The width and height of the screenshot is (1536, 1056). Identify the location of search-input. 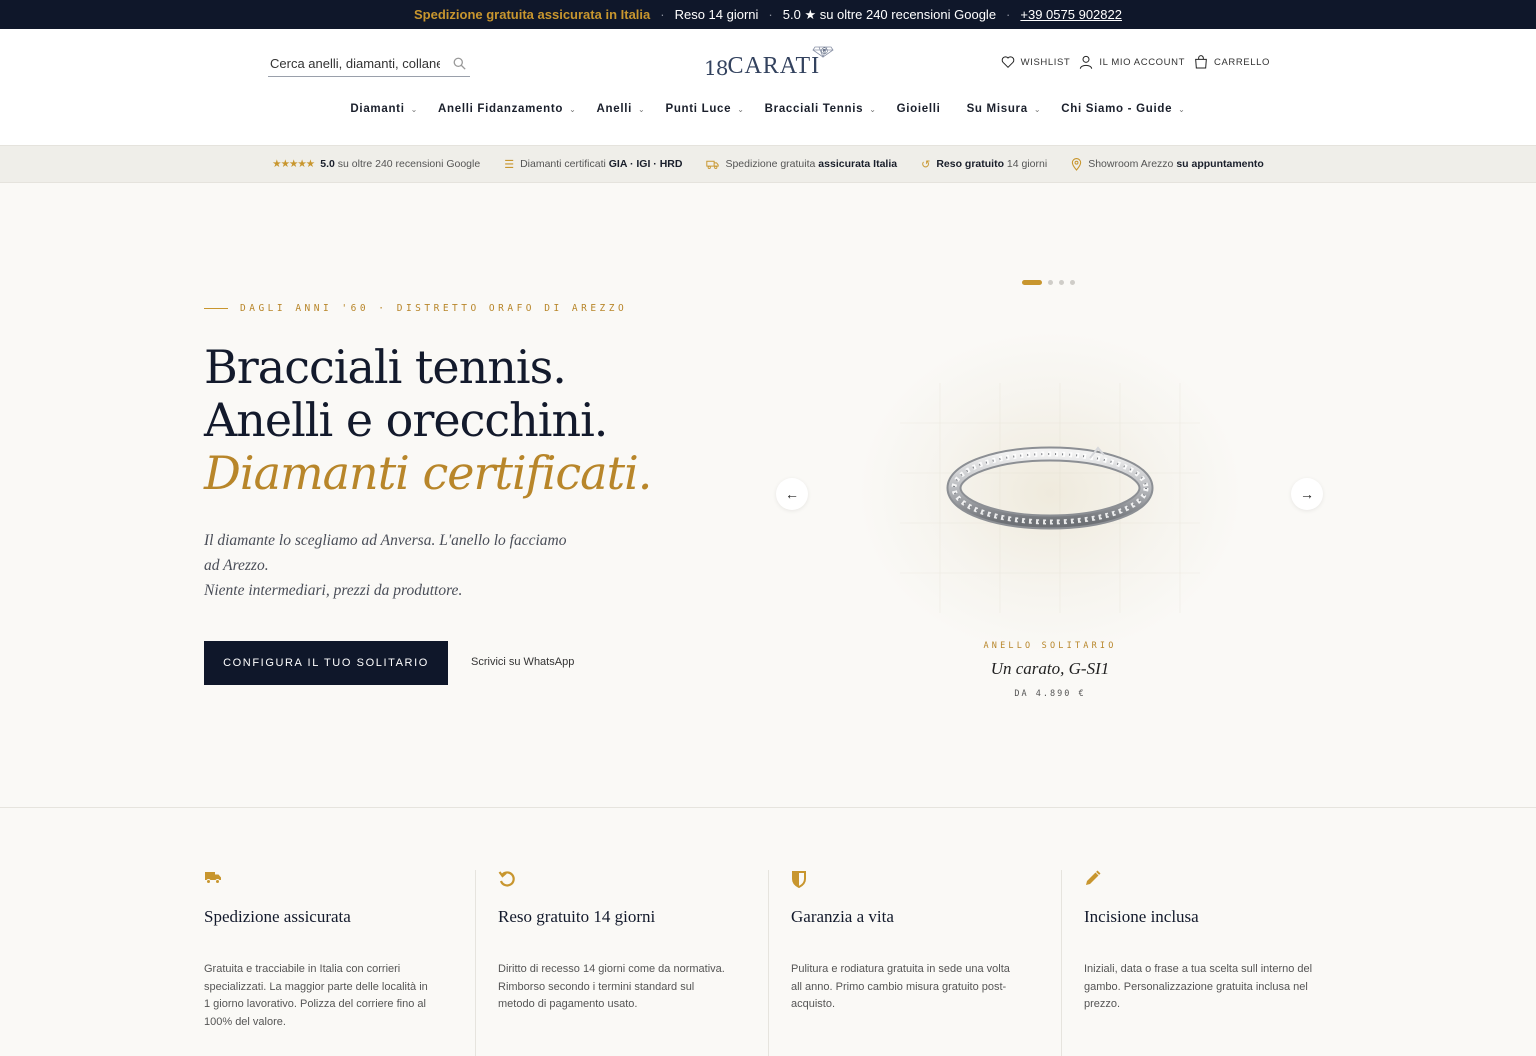
(355, 63).